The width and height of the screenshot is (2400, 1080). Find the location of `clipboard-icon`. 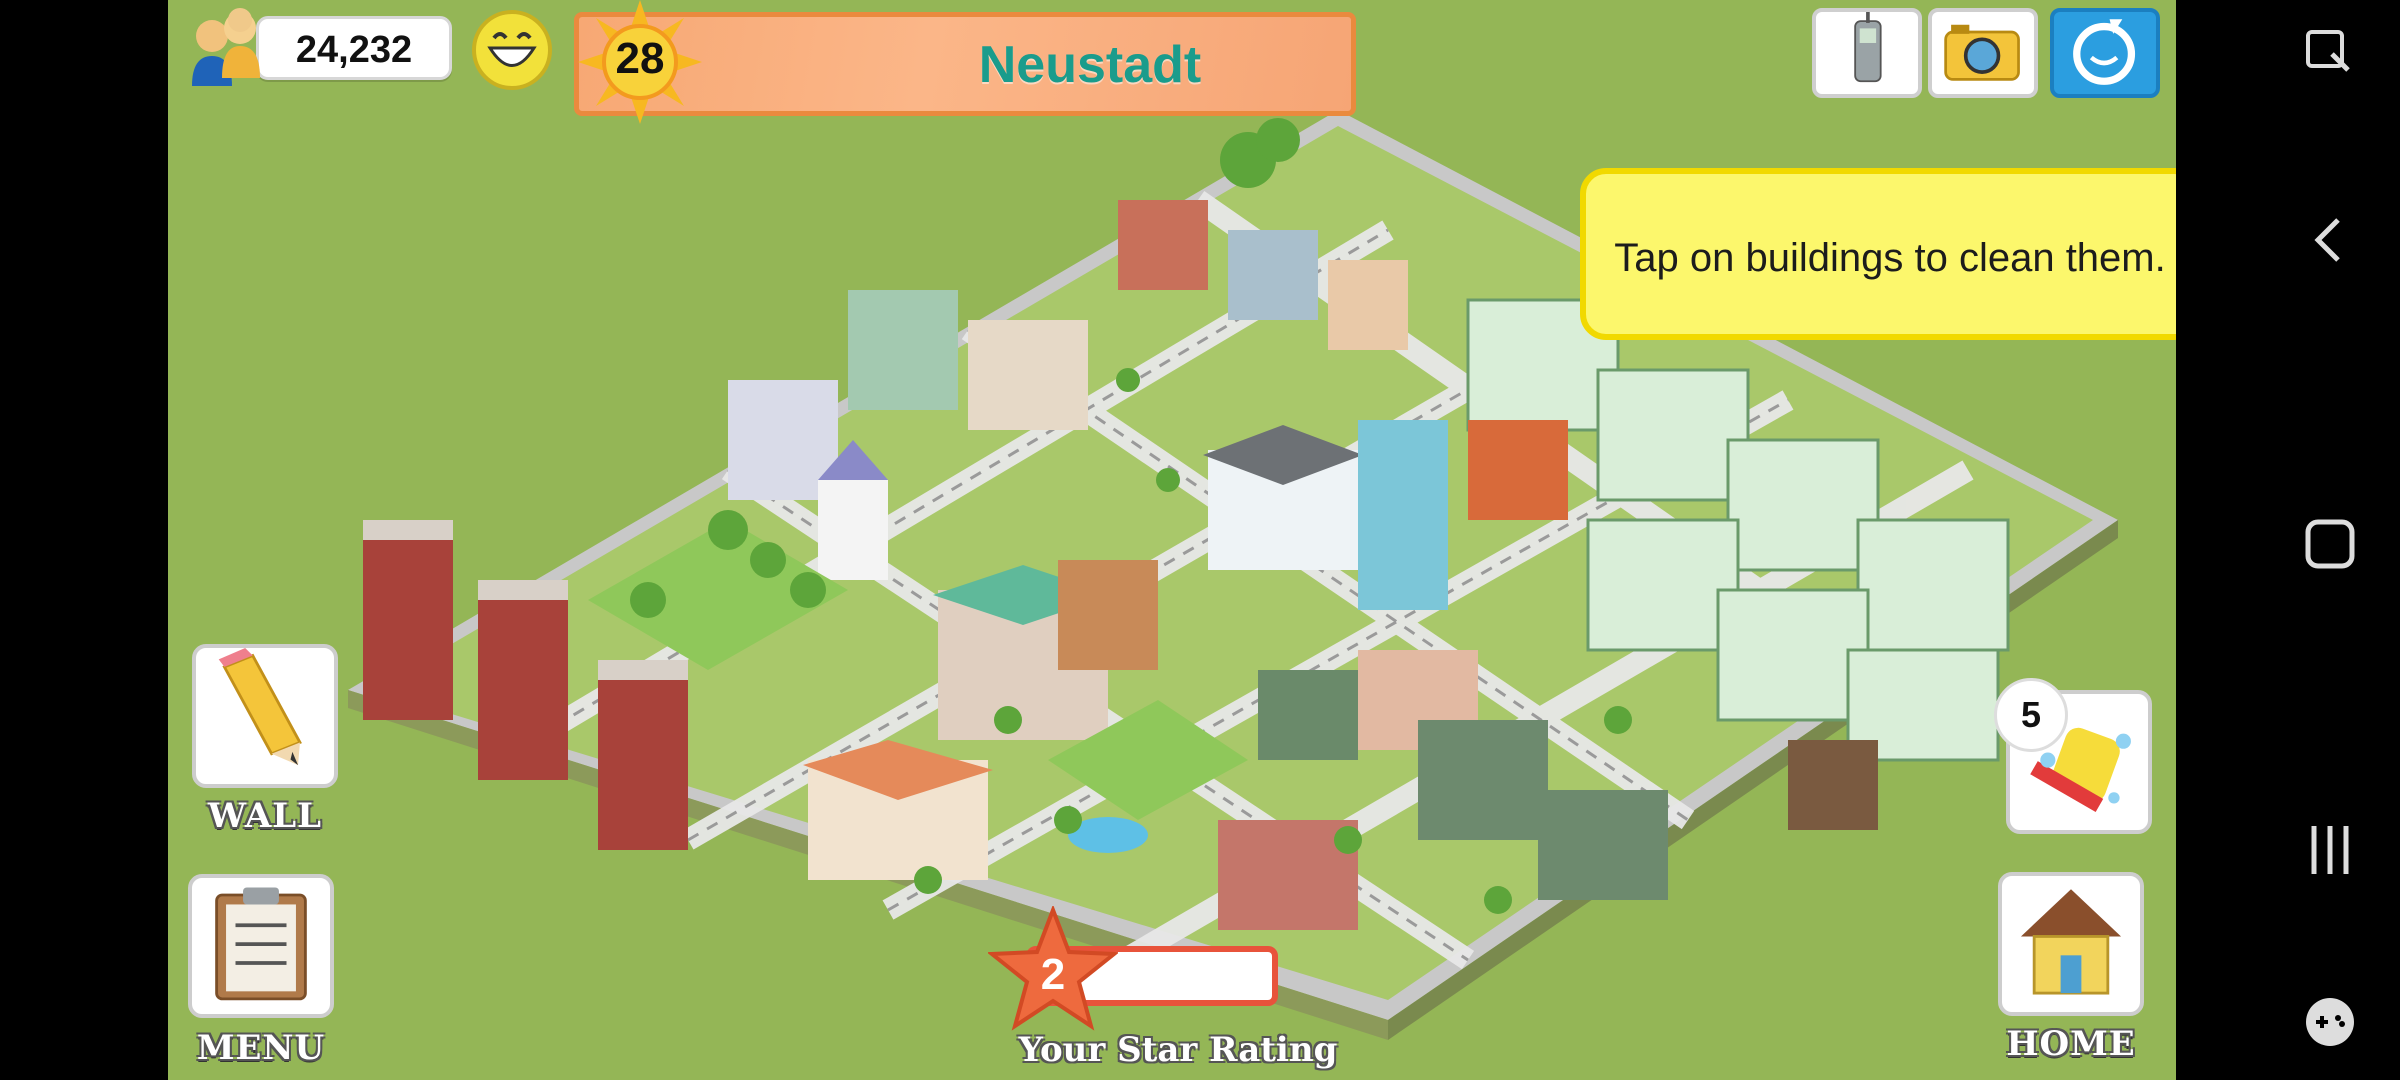

clipboard-icon is located at coordinates (261, 944).